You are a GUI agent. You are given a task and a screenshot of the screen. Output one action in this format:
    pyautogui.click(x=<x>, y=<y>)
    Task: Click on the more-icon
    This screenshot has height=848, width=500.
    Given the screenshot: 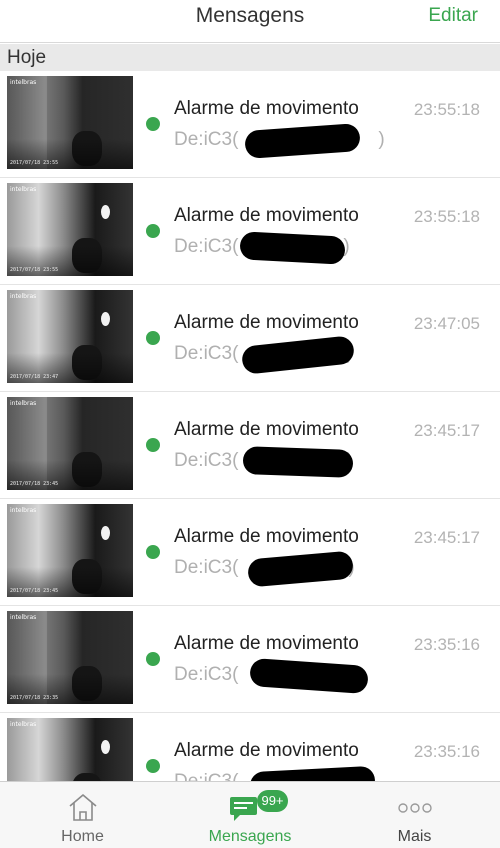 What is the action you would take?
    pyautogui.click(x=414, y=808)
    